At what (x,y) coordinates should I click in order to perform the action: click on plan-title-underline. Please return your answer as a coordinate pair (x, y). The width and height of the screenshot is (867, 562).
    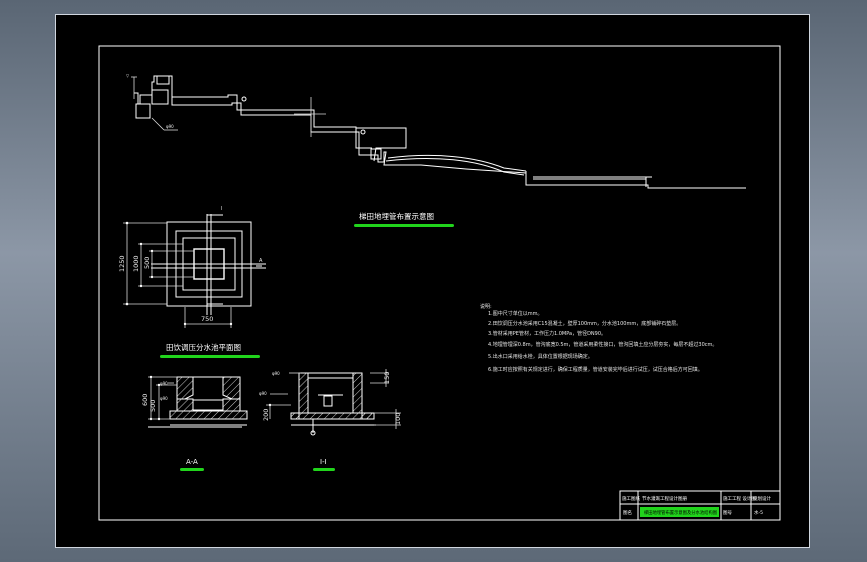
    Looking at the image, I should click on (210, 356).